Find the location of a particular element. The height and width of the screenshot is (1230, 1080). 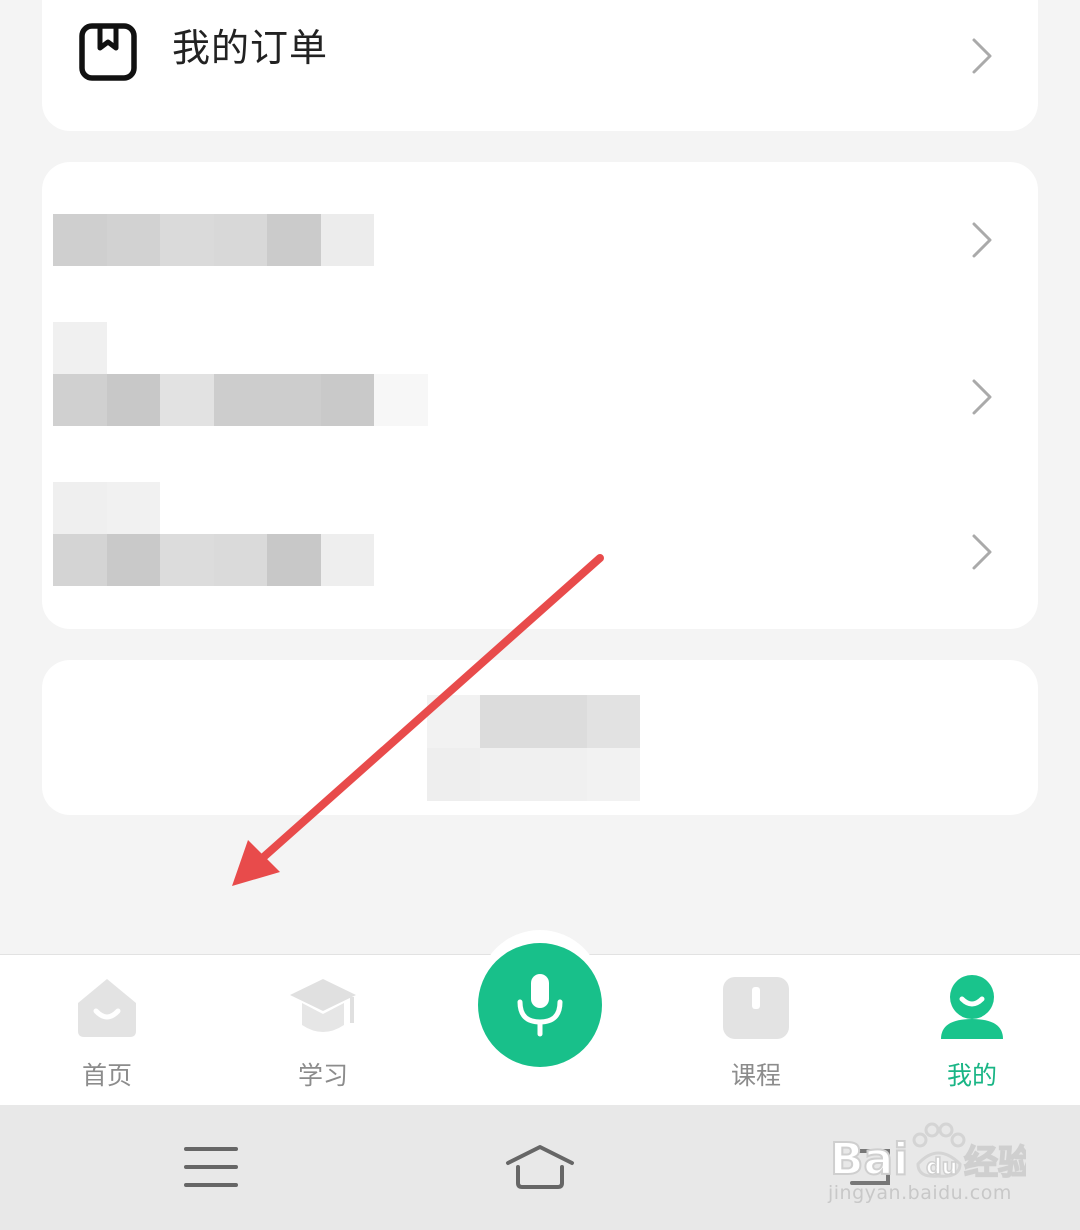

bookmark-icon is located at coordinates (108, 52).